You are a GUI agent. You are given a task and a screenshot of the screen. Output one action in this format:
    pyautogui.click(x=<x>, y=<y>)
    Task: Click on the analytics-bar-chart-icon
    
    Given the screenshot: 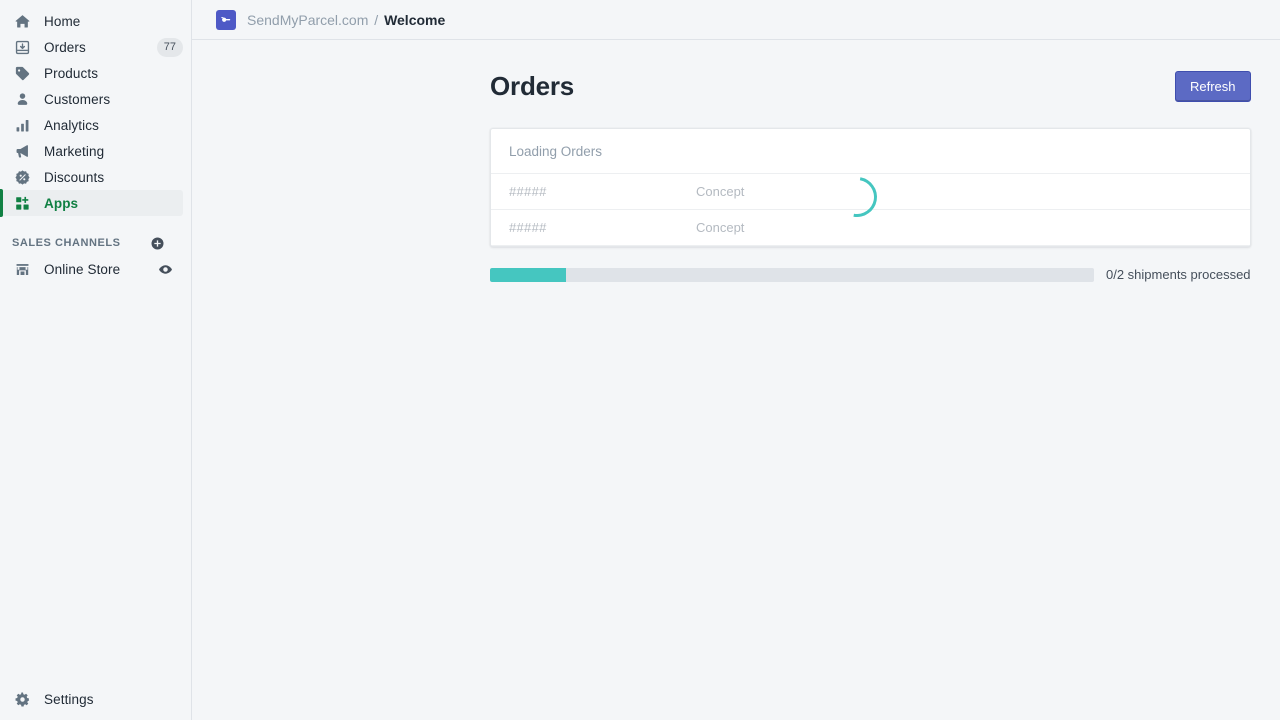 What is the action you would take?
    pyautogui.click(x=22, y=125)
    